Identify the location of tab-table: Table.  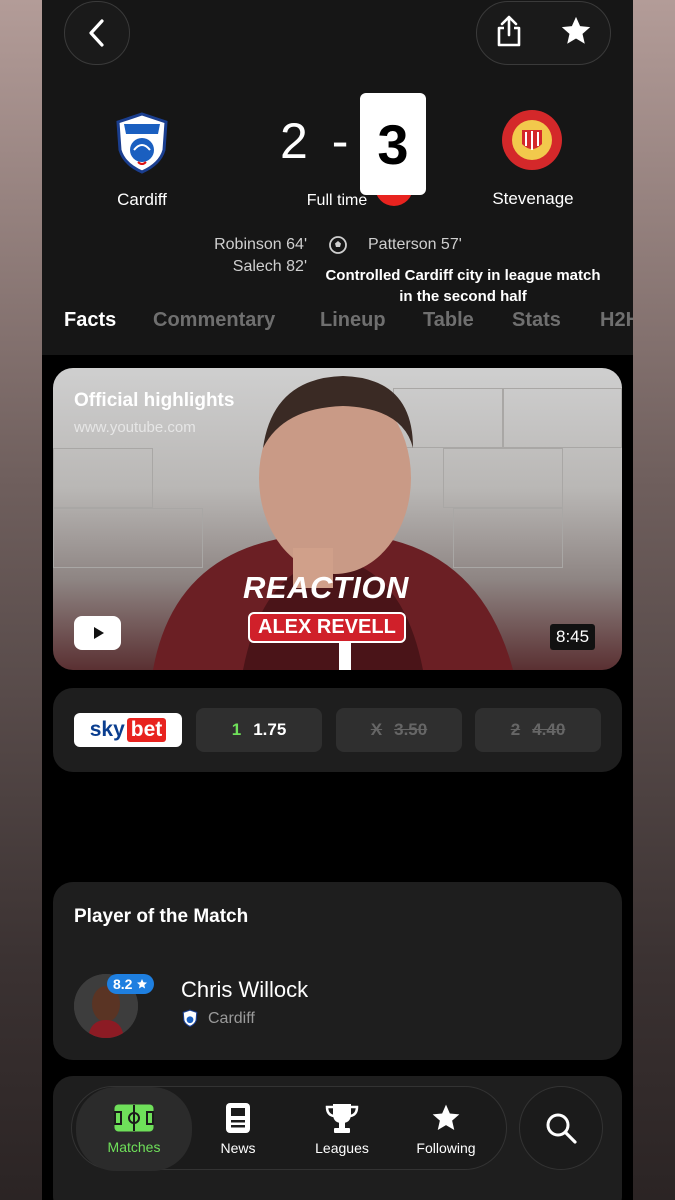
(448, 320).